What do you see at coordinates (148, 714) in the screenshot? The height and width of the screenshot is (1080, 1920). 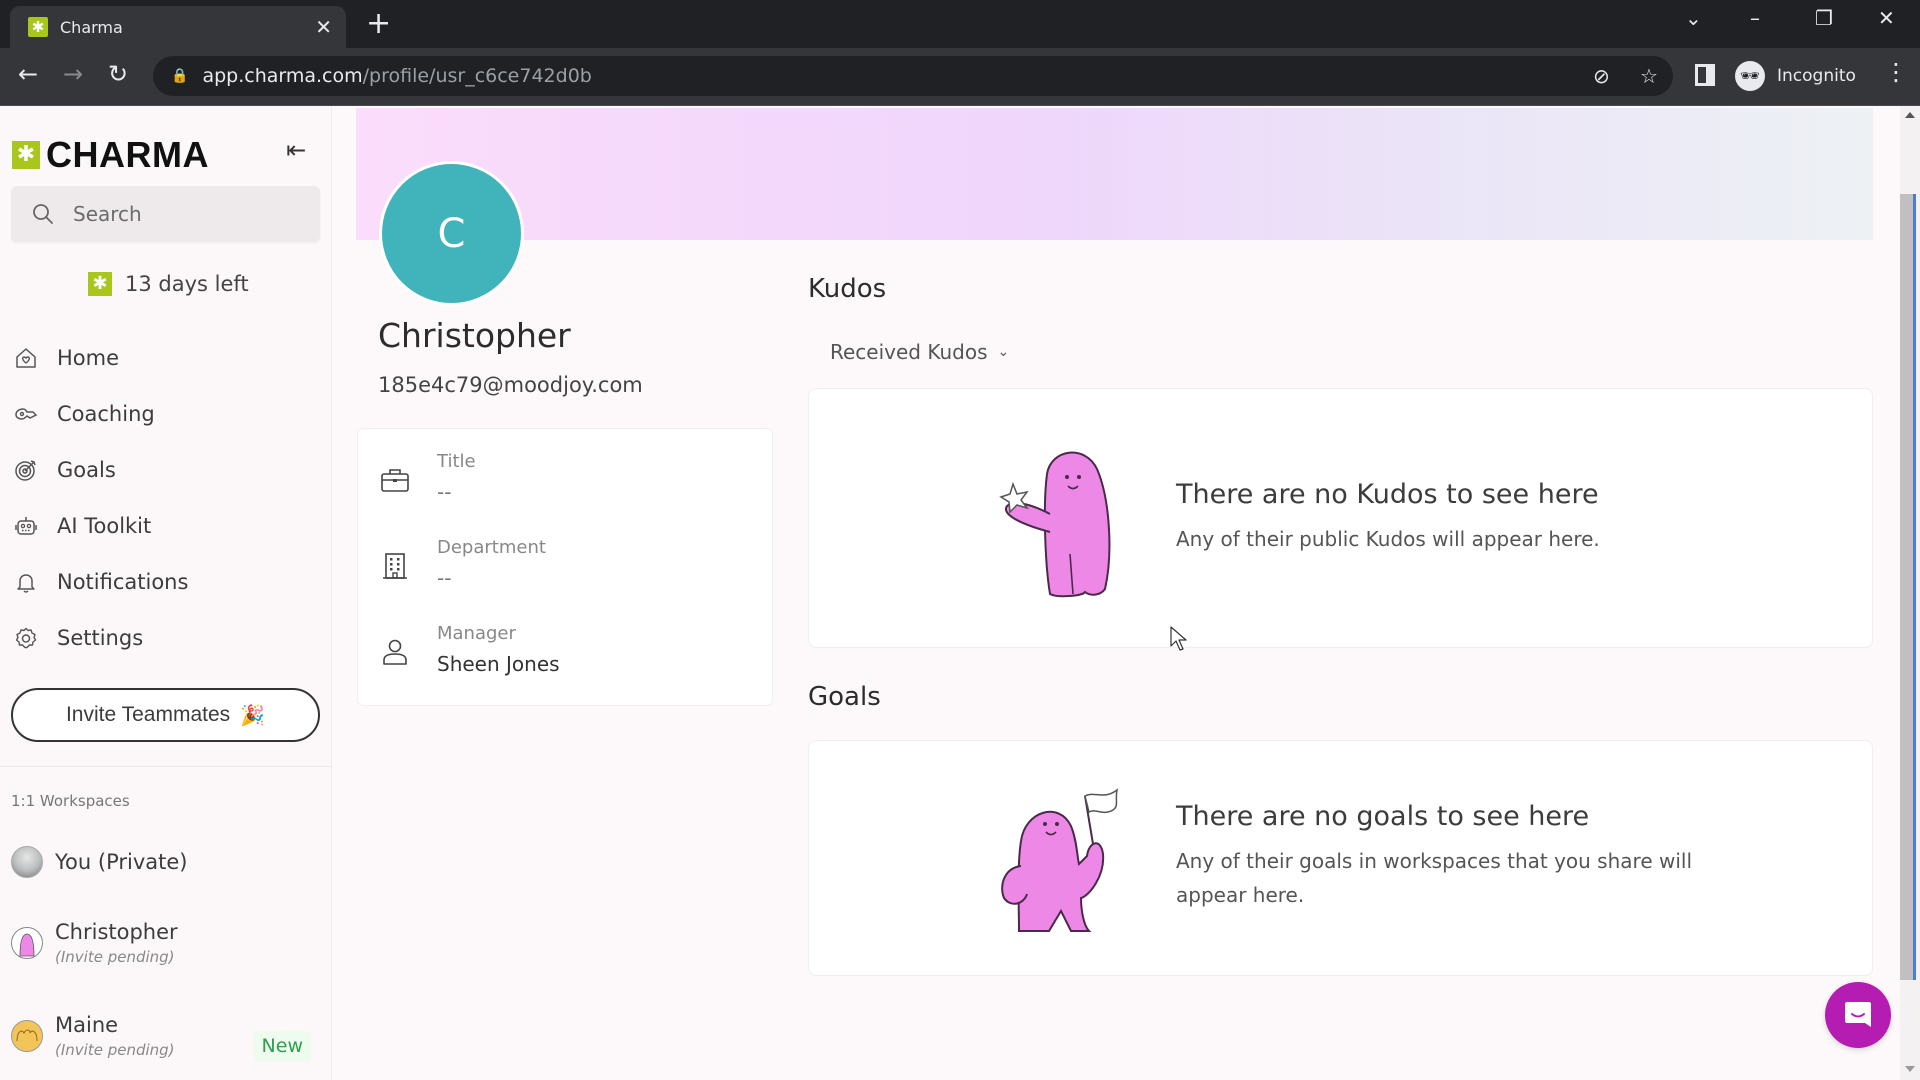 I see `invite-button-label: Invite Teammates` at bounding box center [148, 714].